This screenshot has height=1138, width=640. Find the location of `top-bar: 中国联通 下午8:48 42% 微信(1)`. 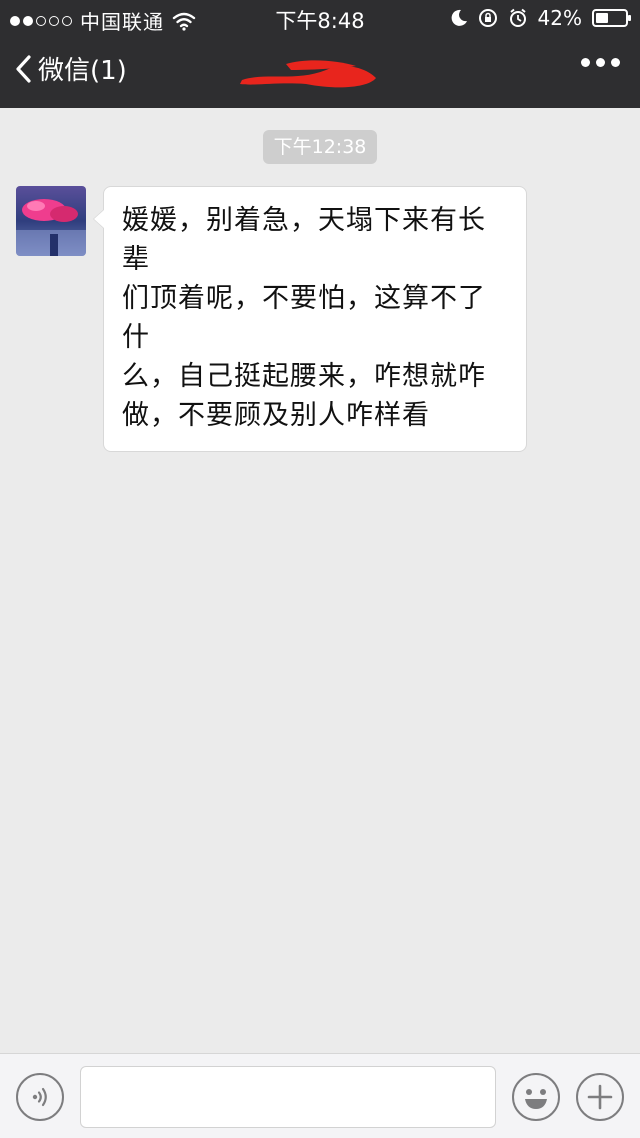

top-bar: 中国联通 下午8:48 42% 微信(1) is located at coordinates (320, 54).